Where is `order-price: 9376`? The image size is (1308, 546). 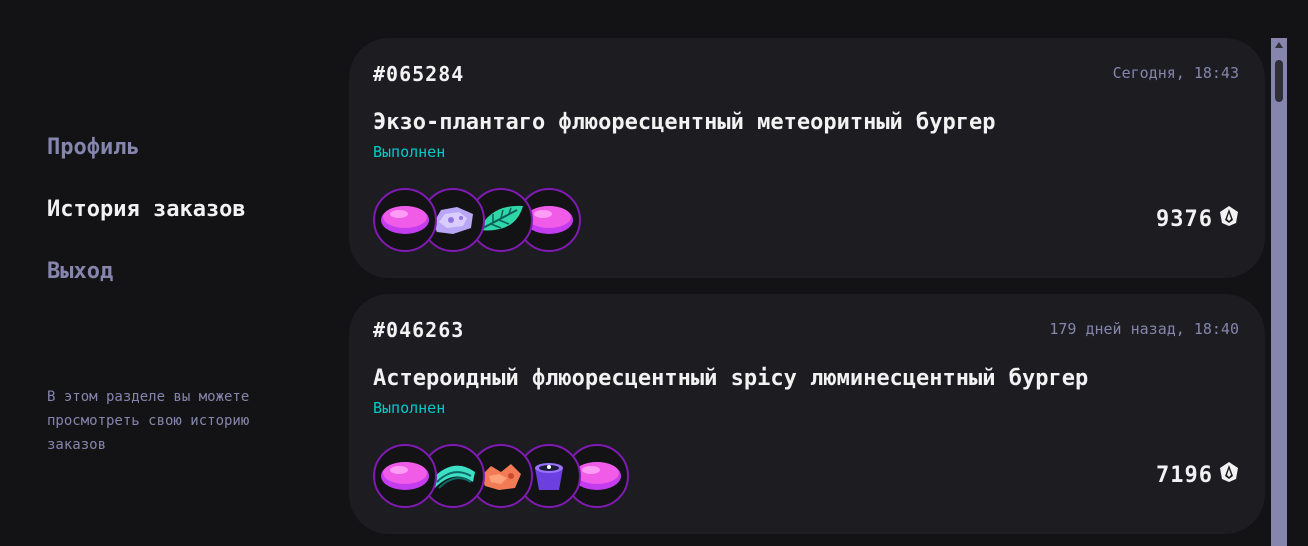
order-price: 9376 is located at coordinates (1198, 219).